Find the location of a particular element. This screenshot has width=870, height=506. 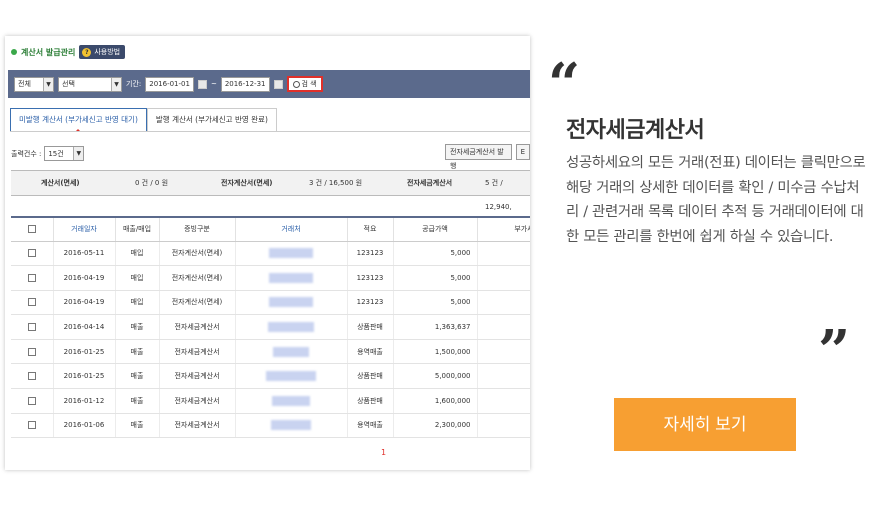

cell-vat: 160,00 is located at coordinates (503, 401).